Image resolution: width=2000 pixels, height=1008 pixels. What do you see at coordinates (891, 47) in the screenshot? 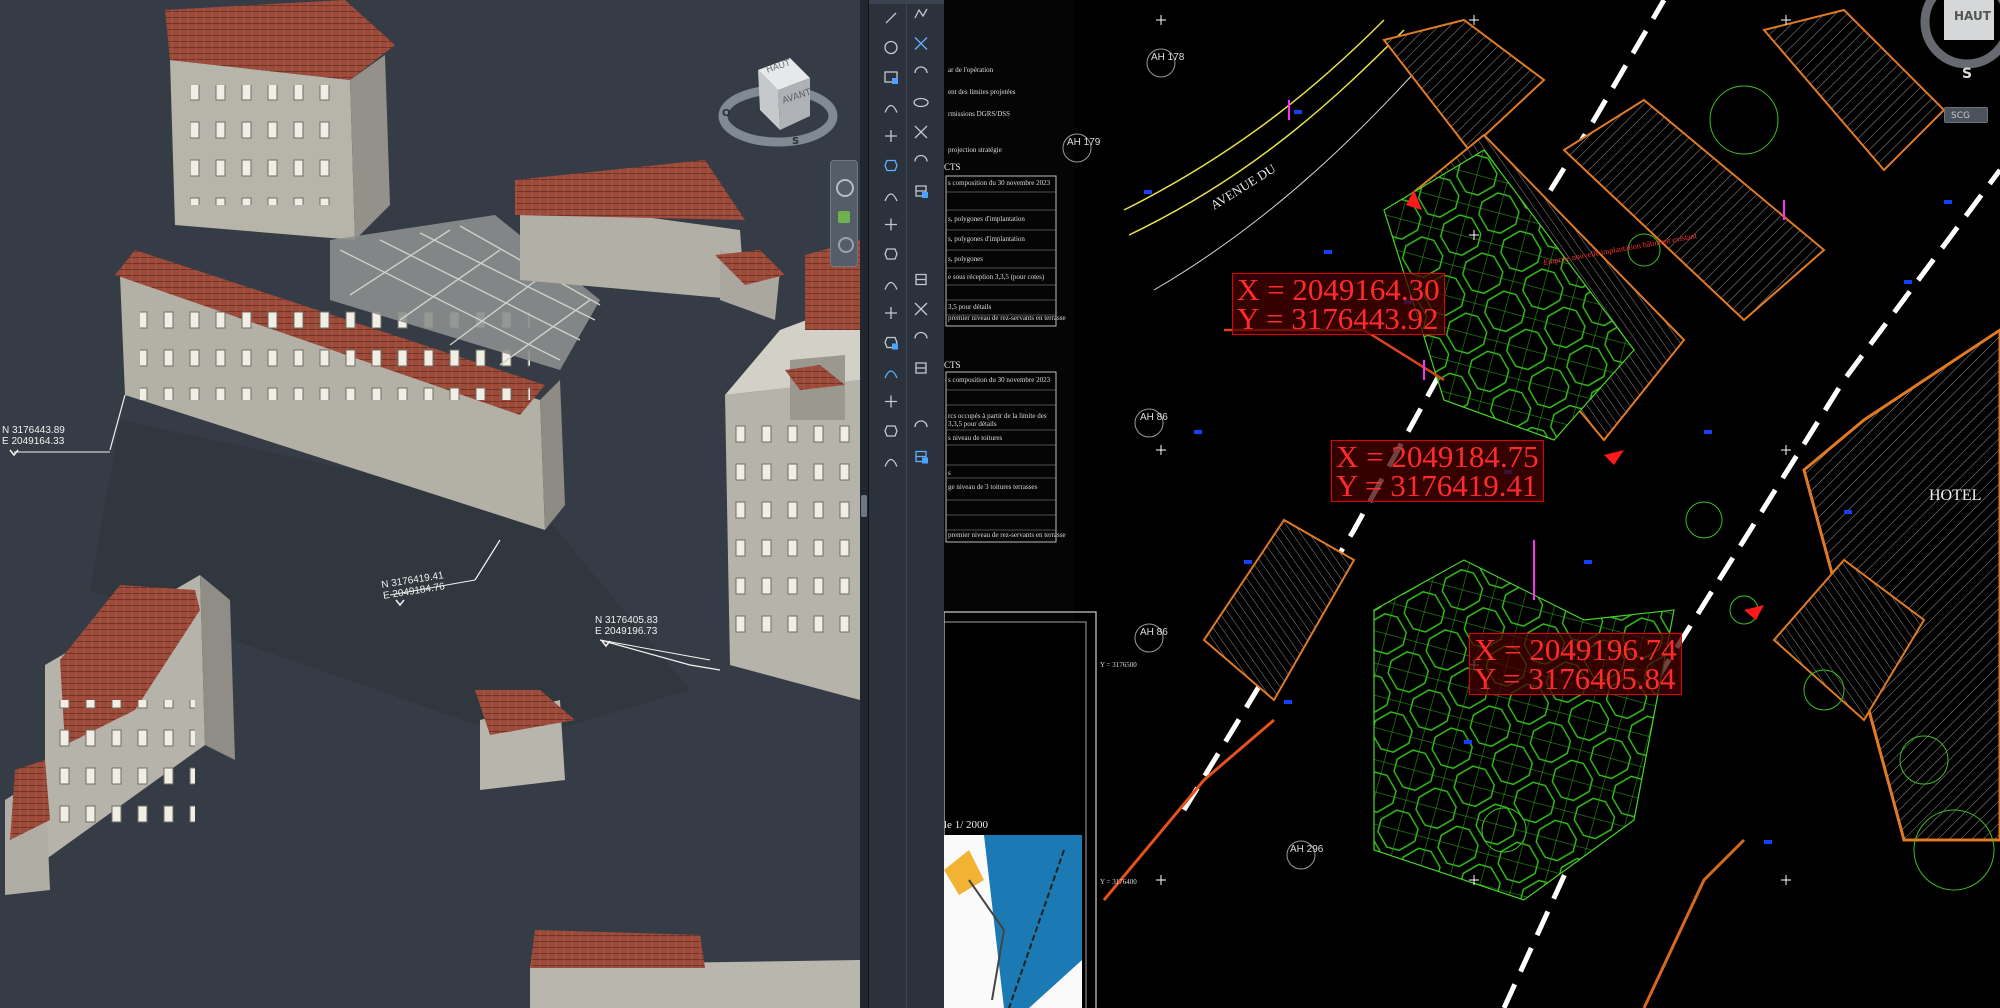
I see `circle-icon` at bounding box center [891, 47].